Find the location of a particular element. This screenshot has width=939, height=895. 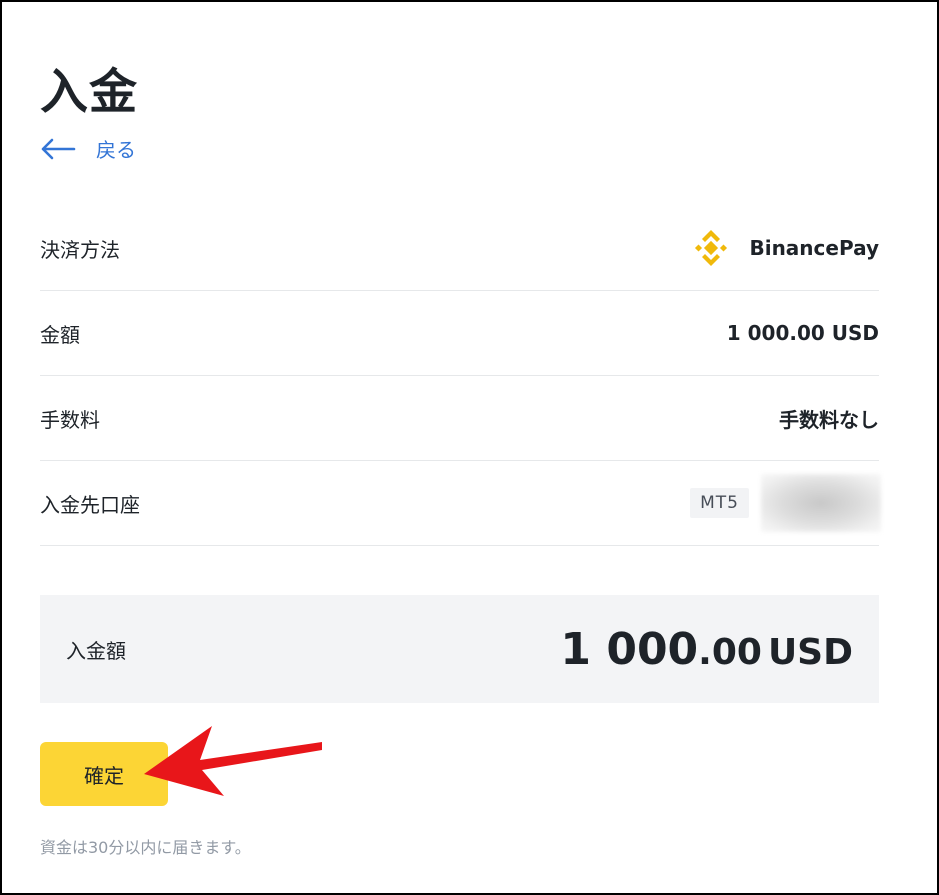

payment-method-name: BinancePay is located at coordinates (814, 248).